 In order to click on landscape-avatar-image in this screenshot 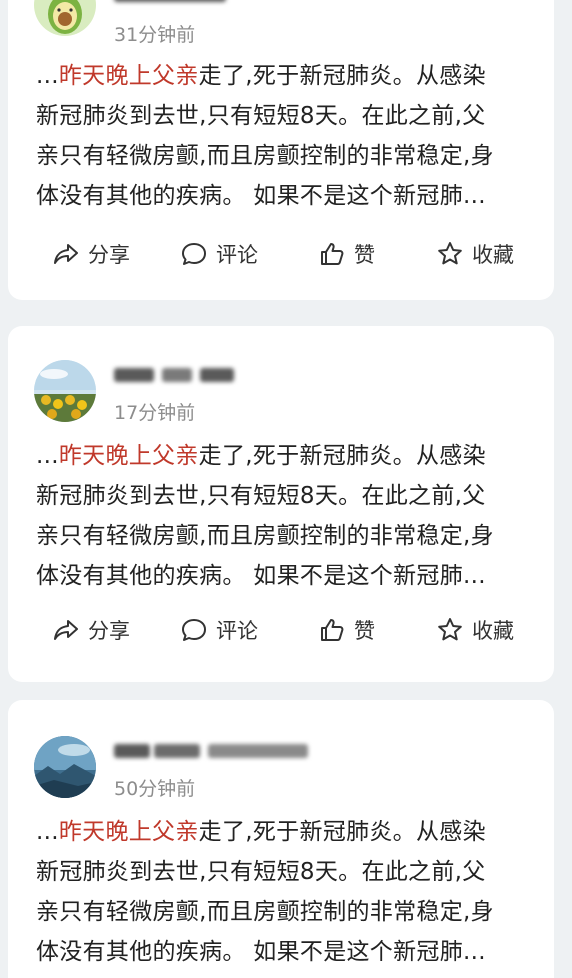, I will do `click(65, 767)`.